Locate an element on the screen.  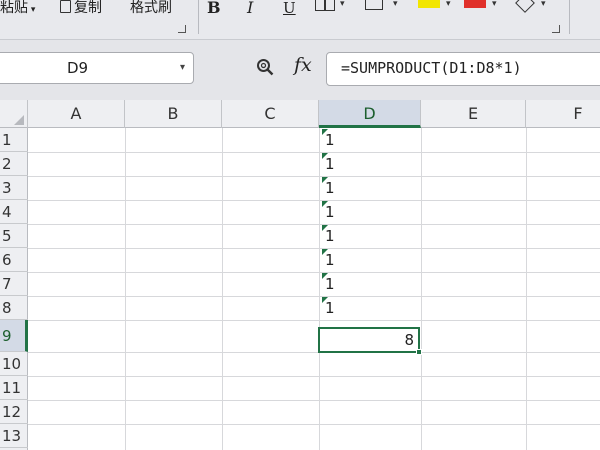
row-header: 10 is located at coordinates (14, 364).